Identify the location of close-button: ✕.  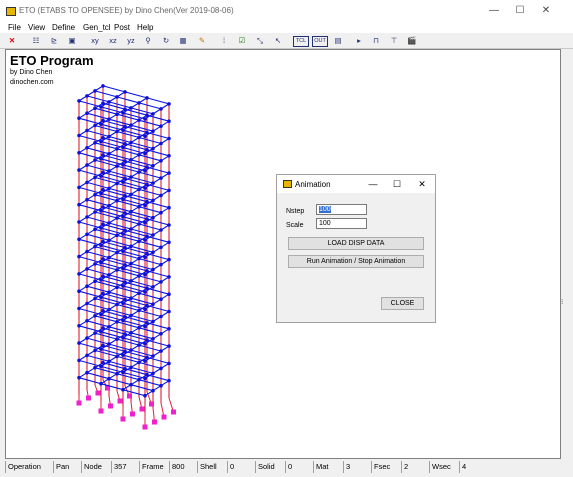
(546, 11).